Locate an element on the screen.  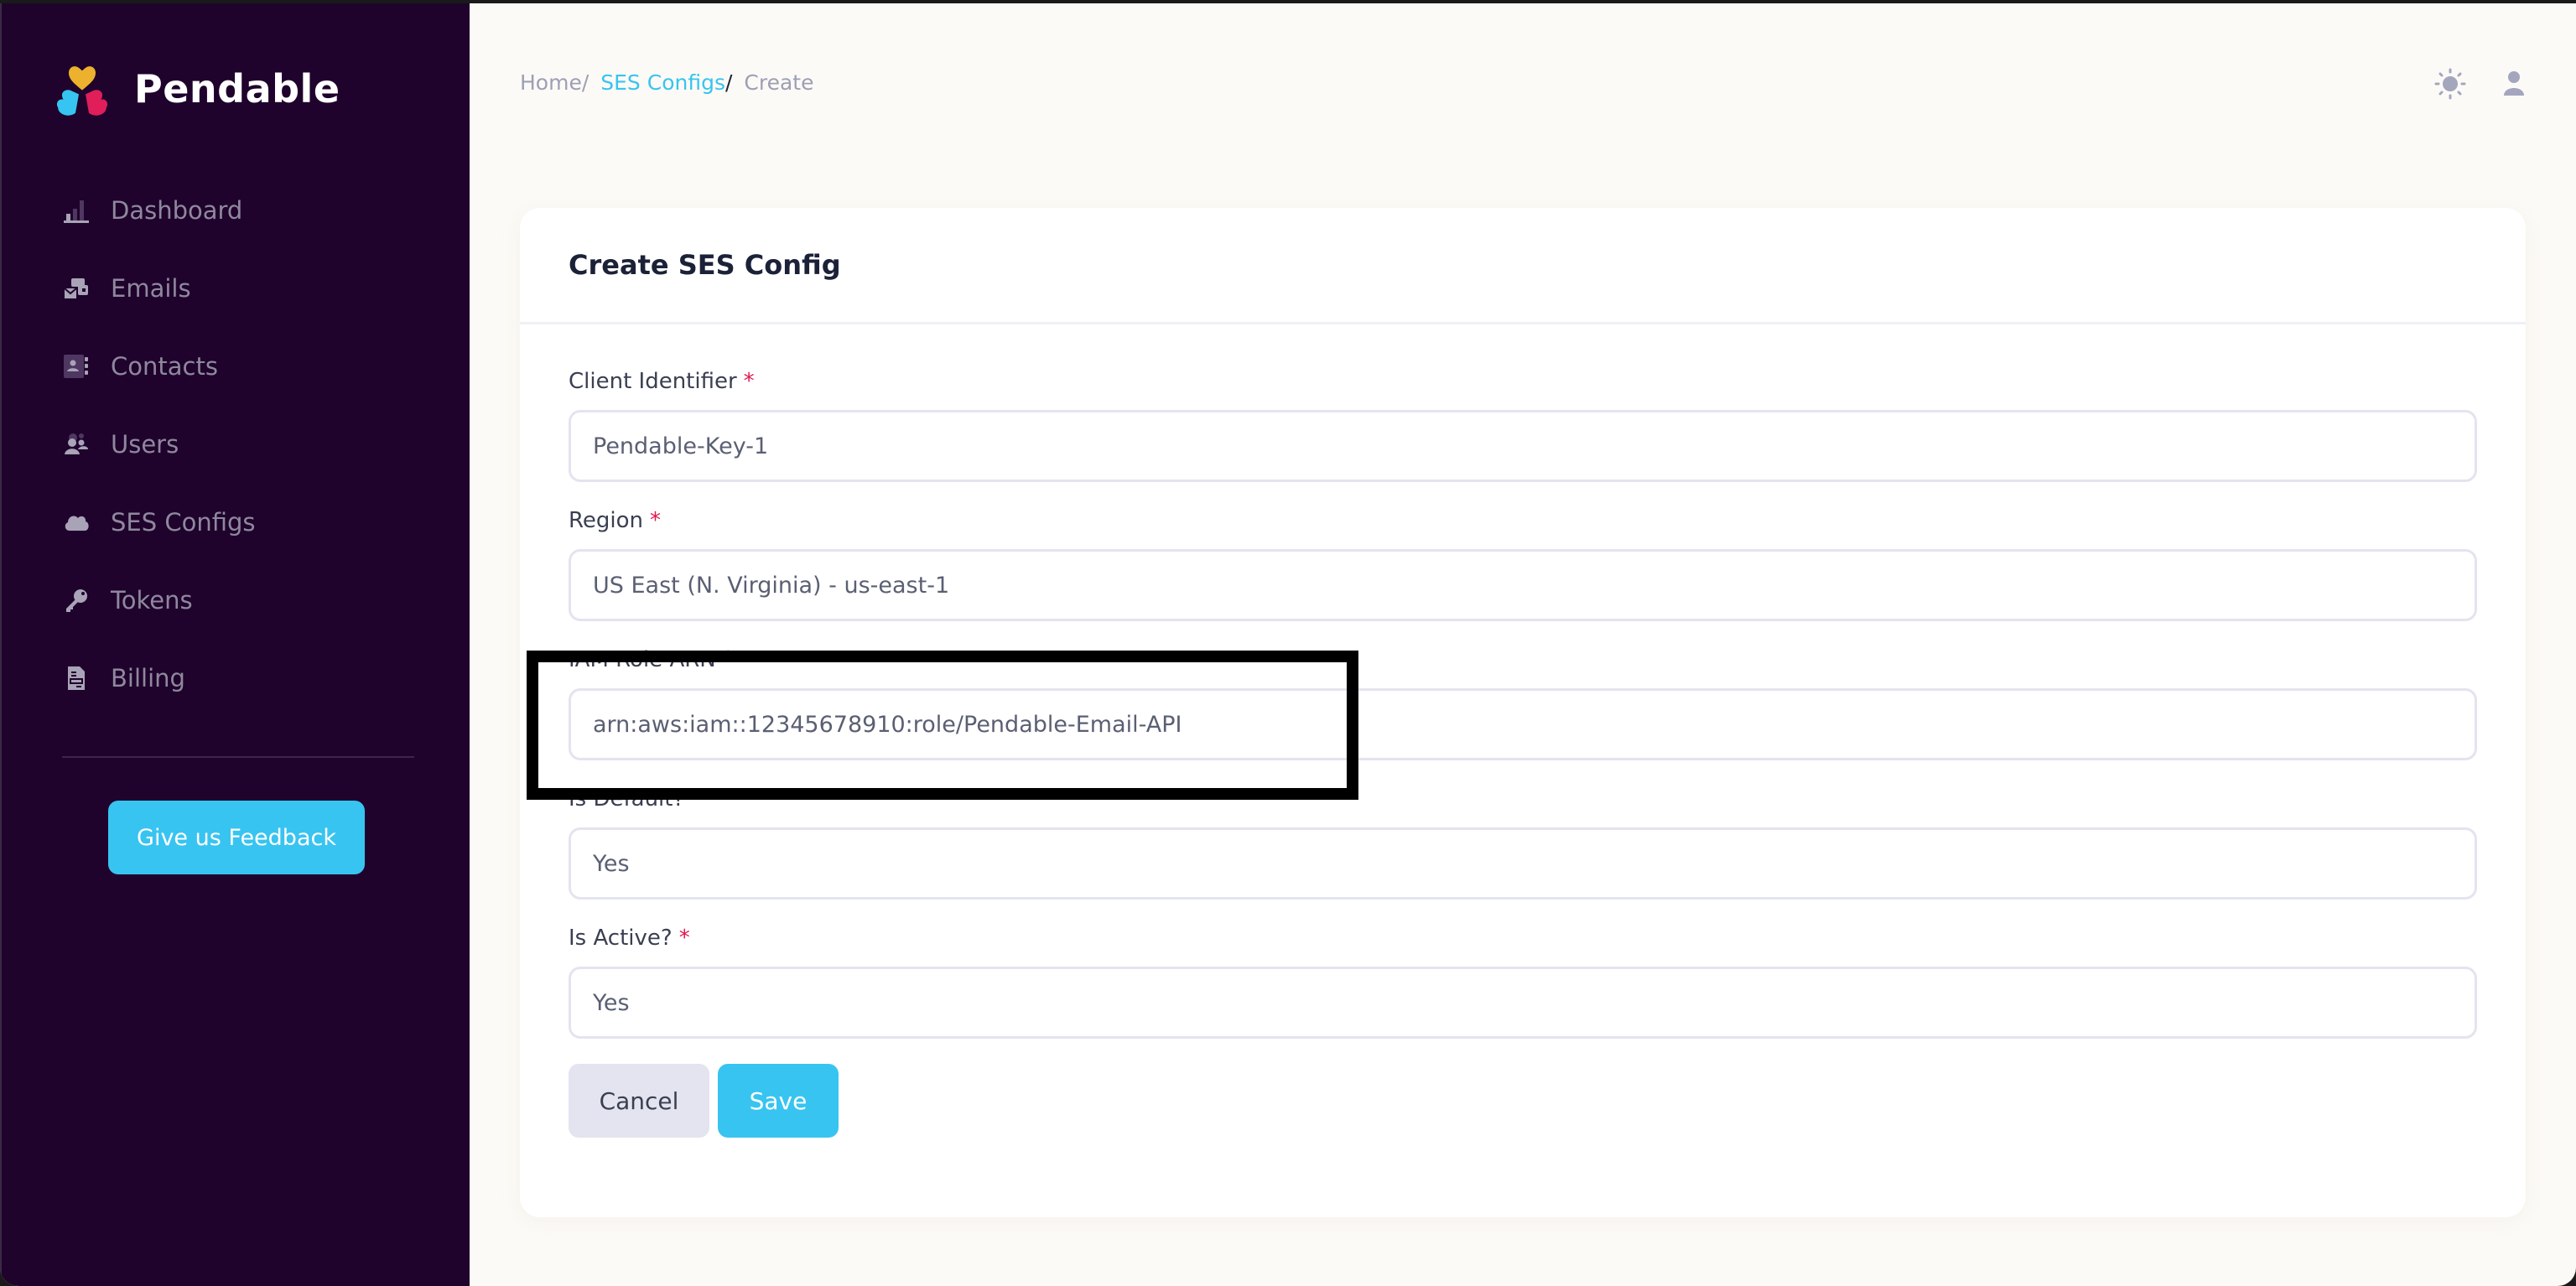
cloud-icon is located at coordinates (76, 523).